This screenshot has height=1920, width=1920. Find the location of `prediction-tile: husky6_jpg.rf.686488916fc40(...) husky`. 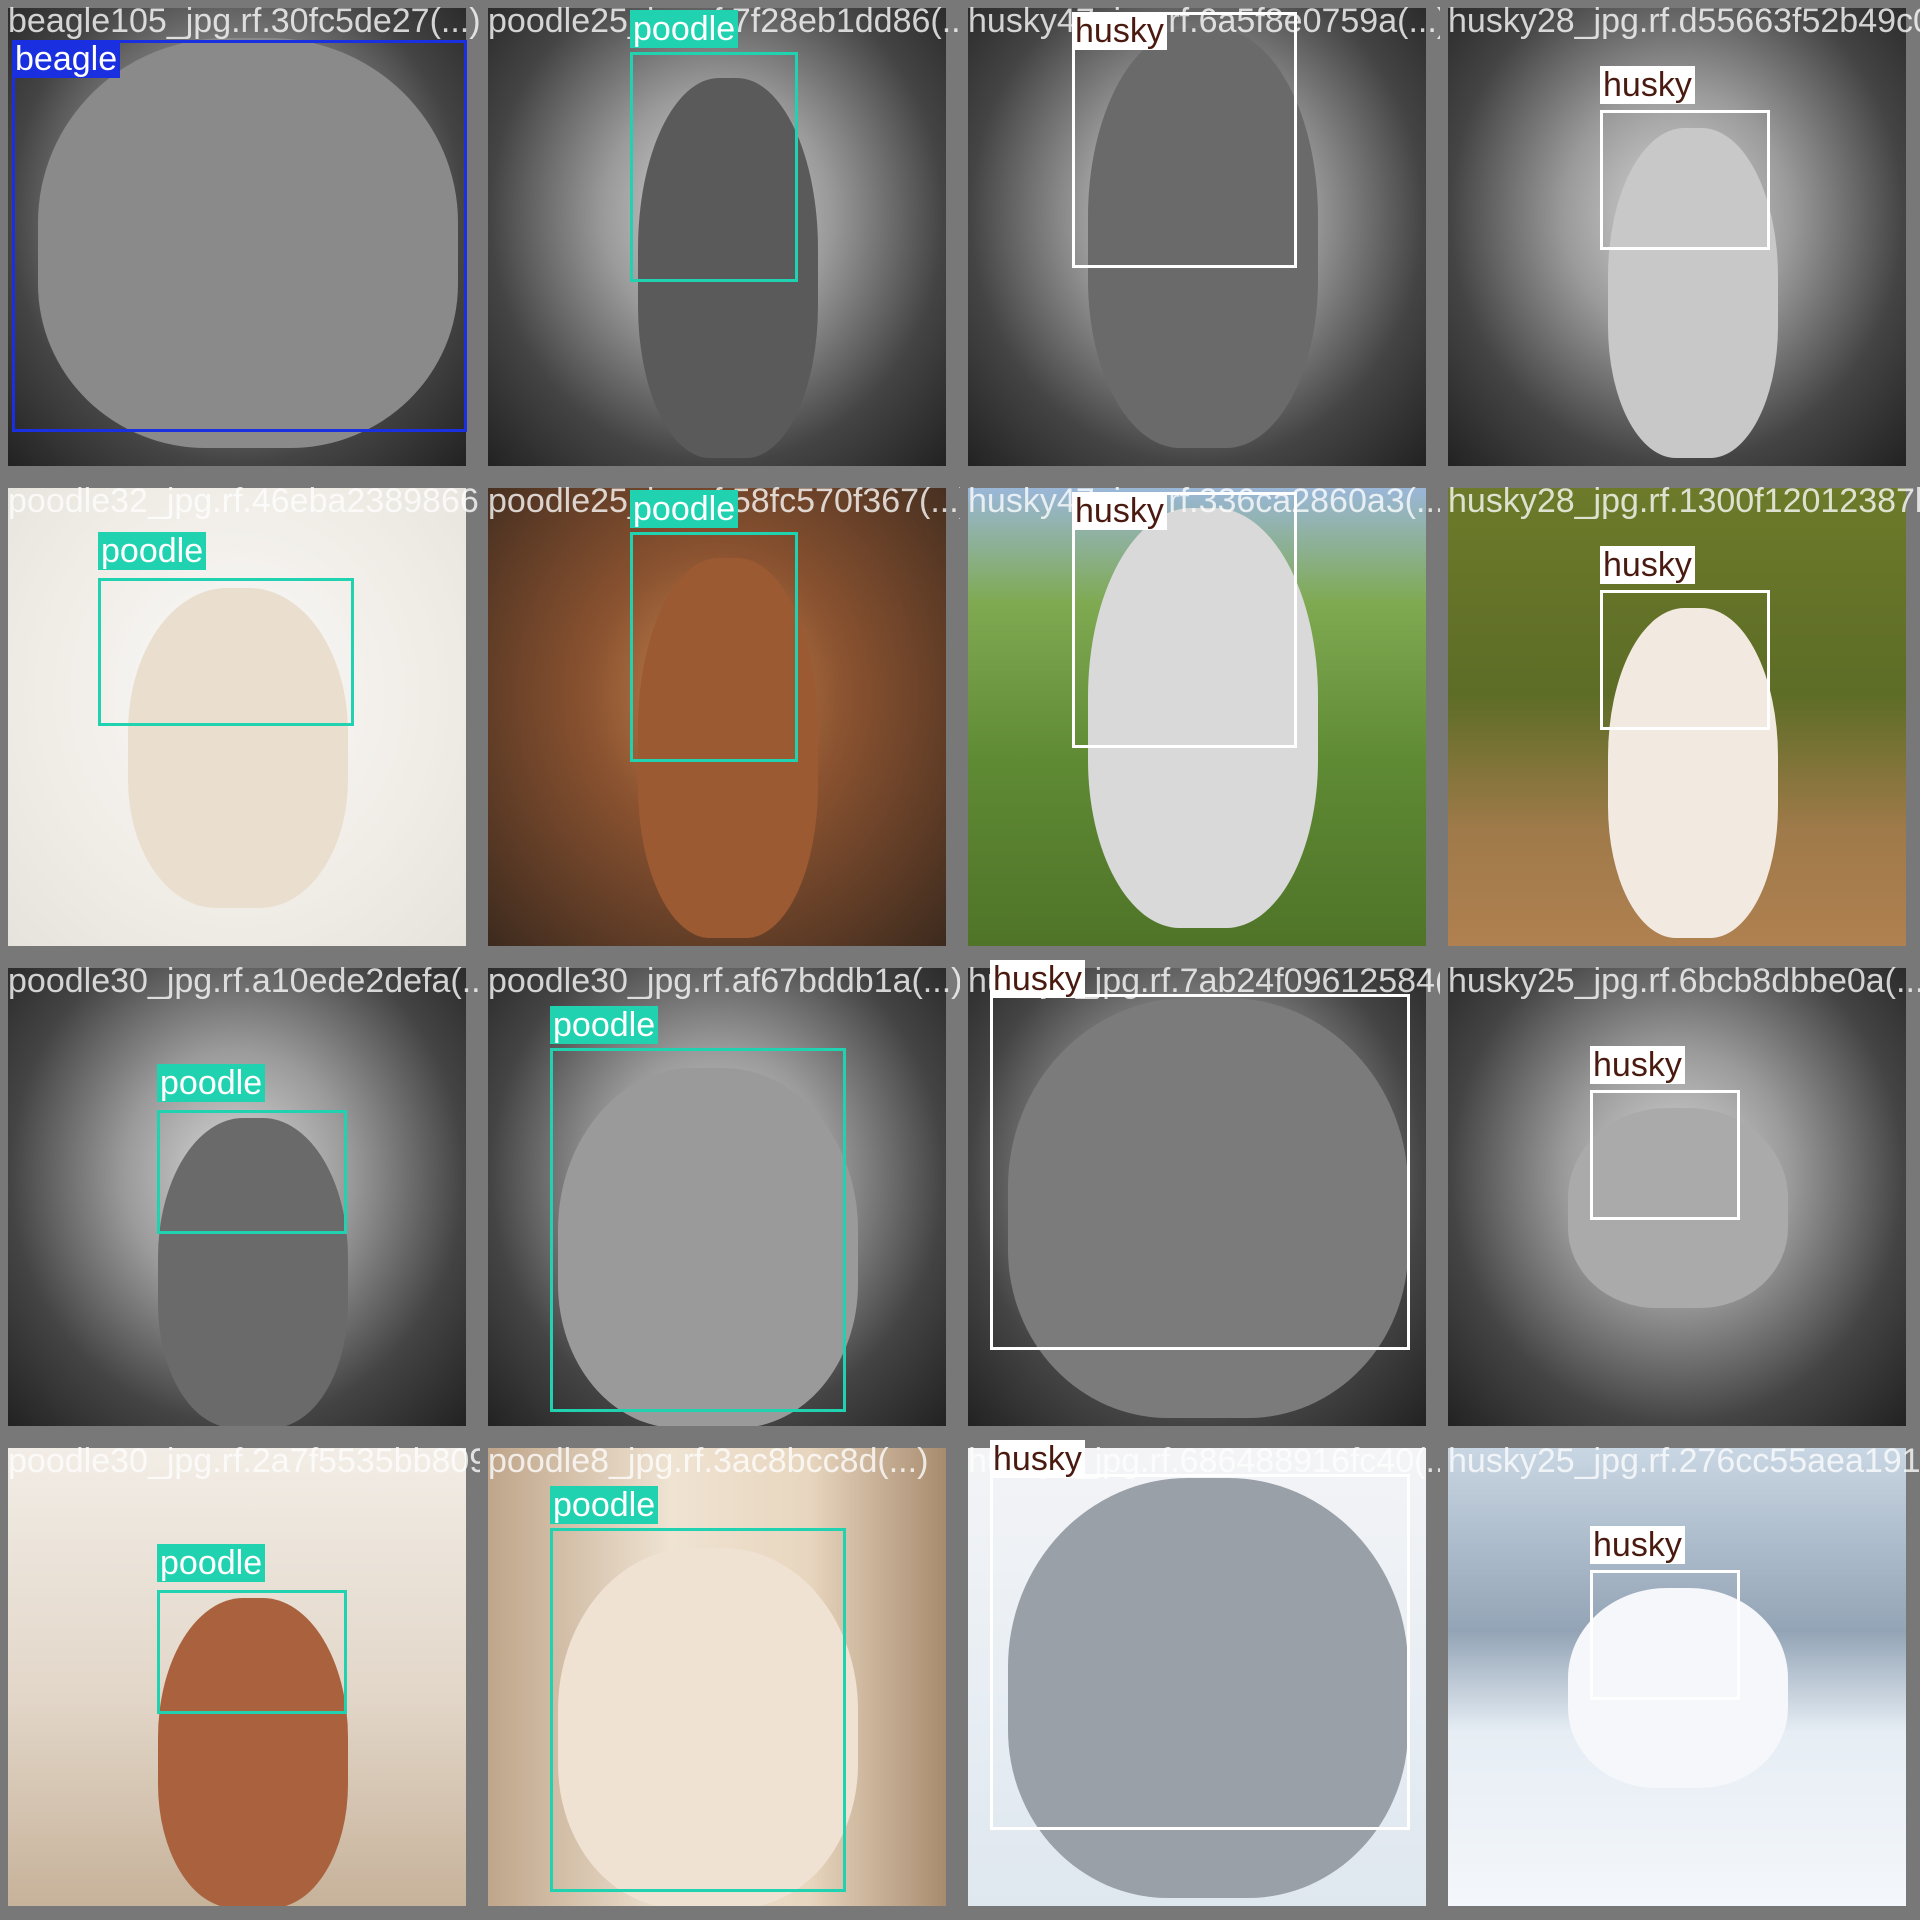

prediction-tile: husky6_jpg.rf.686488916fc40(...) husky is located at coordinates (1200, 1680).